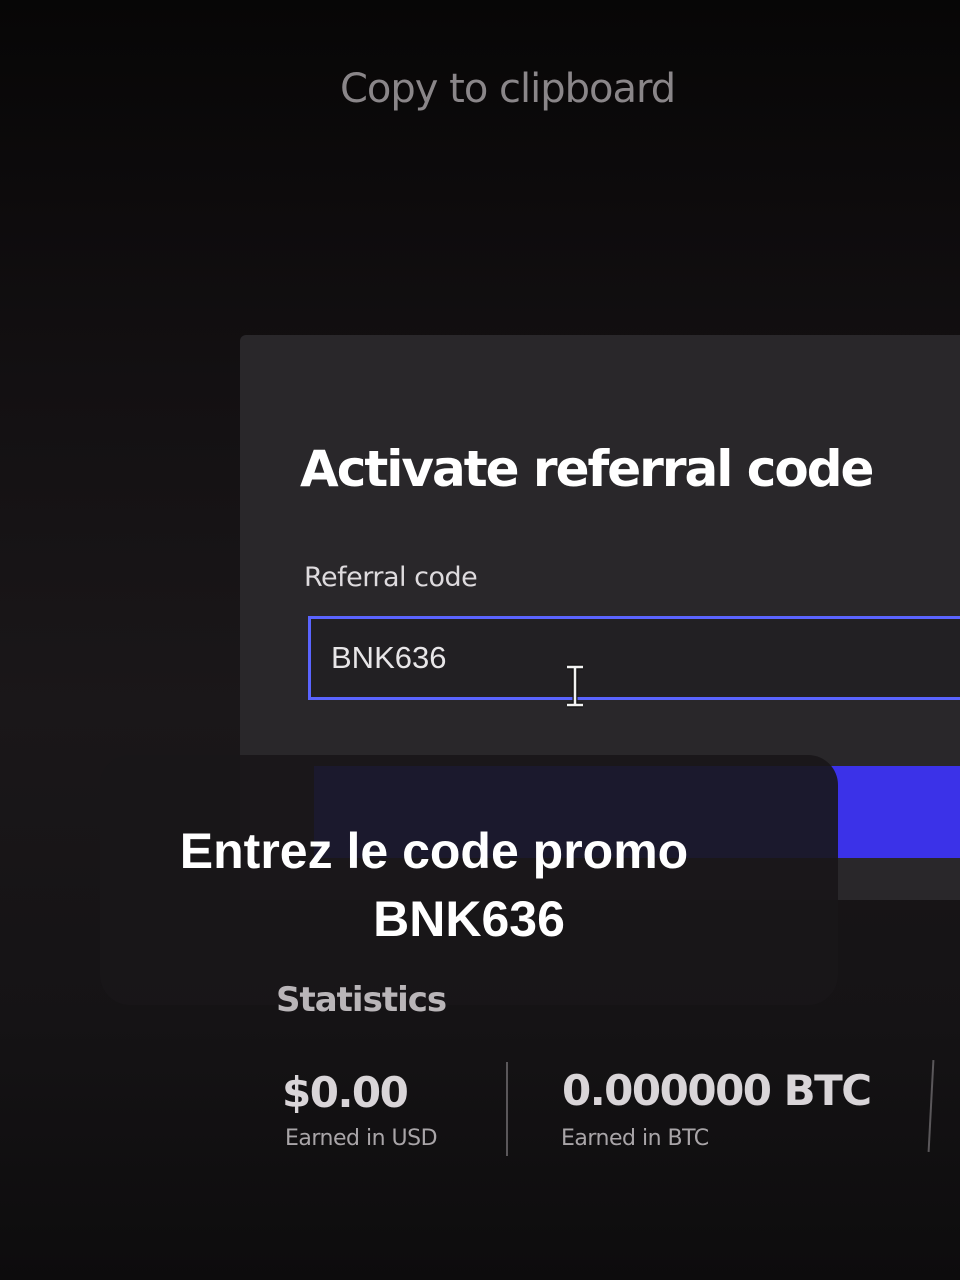  What do you see at coordinates (575, 686) in the screenshot?
I see `text-cursor-icon` at bounding box center [575, 686].